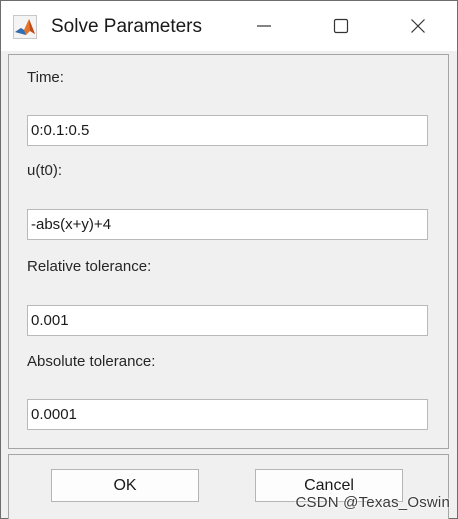 The height and width of the screenshot is (519, 458). What do you see at coordinates (125, 485) in the screenshot?
I see `ok-button: OK` at bounding box center [125, 485].